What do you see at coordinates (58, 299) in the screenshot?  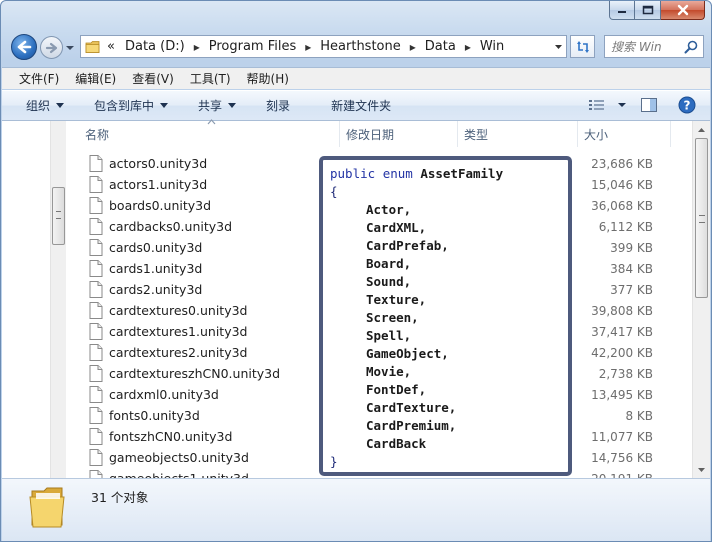 I see `navigation-pane-scrollbar` at bounding box center [58, 299].